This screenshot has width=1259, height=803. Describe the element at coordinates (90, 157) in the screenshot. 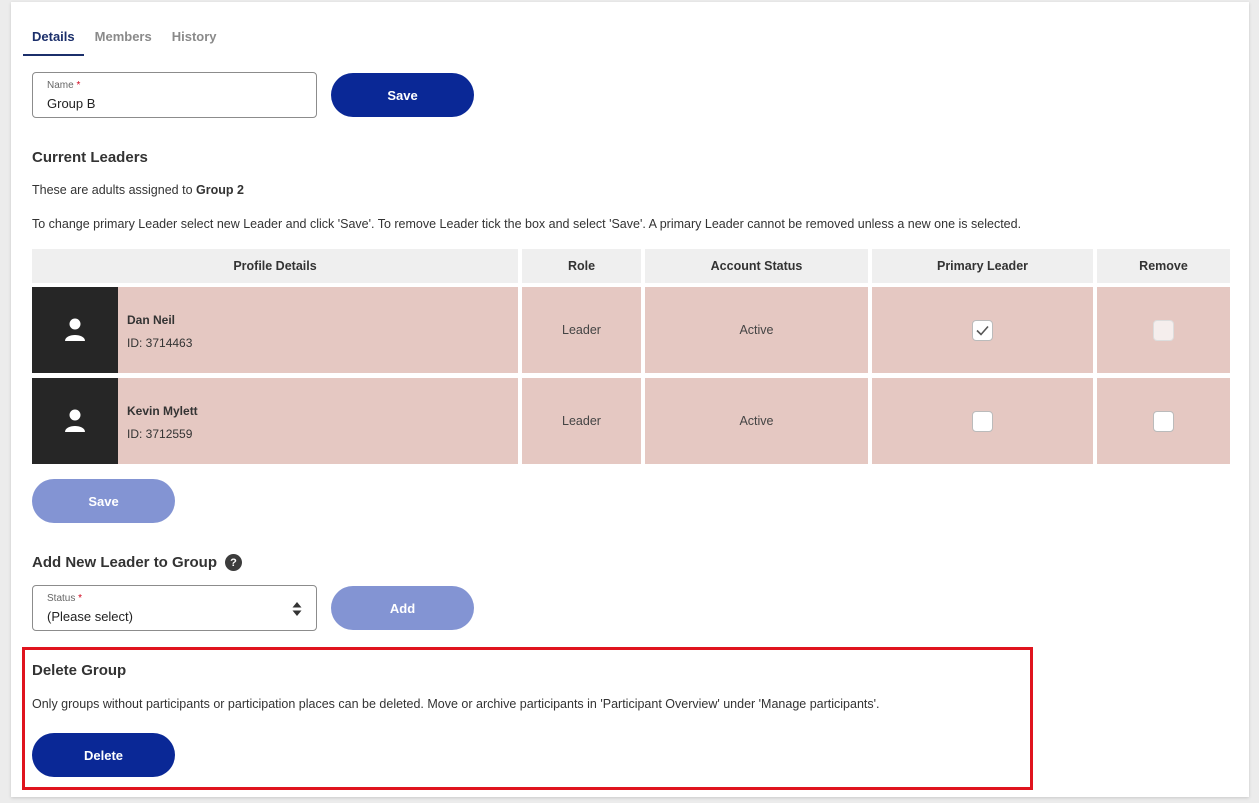

I see `current-leaders-heading: Current Leaders` at that location.